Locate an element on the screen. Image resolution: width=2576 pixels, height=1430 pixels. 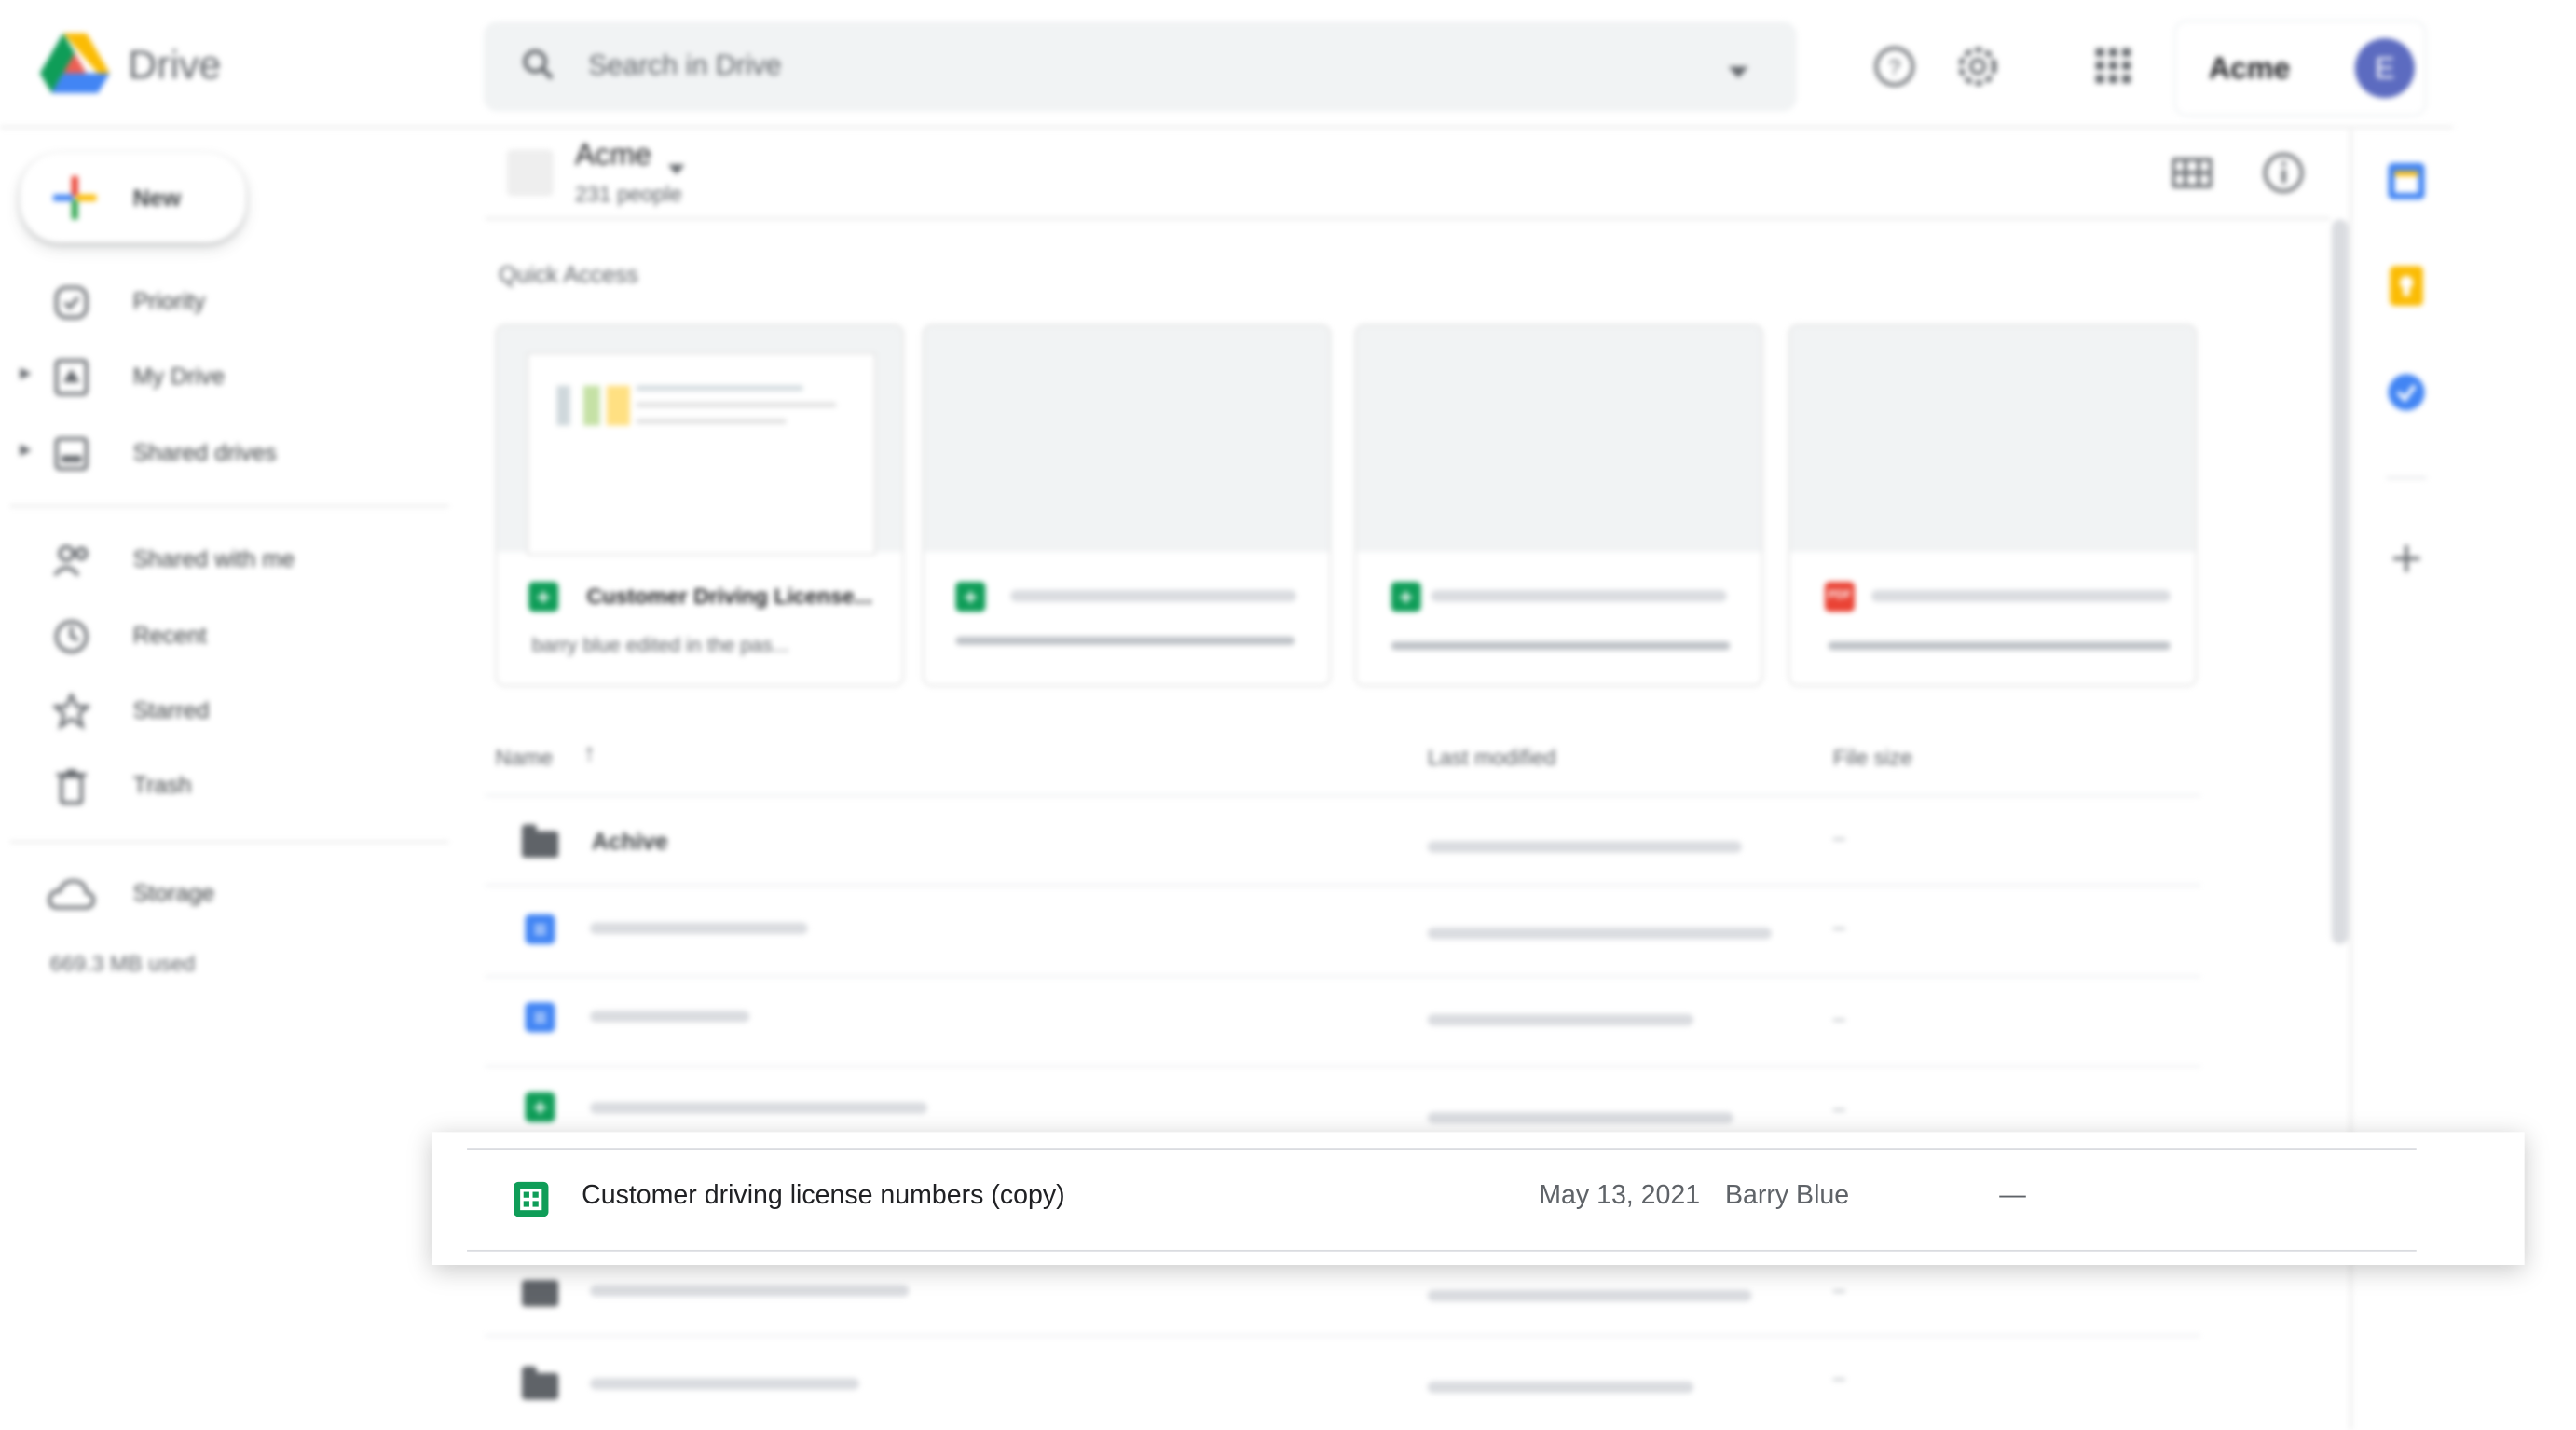
workspace-members: 231 people is located at coordinates (628, 194).